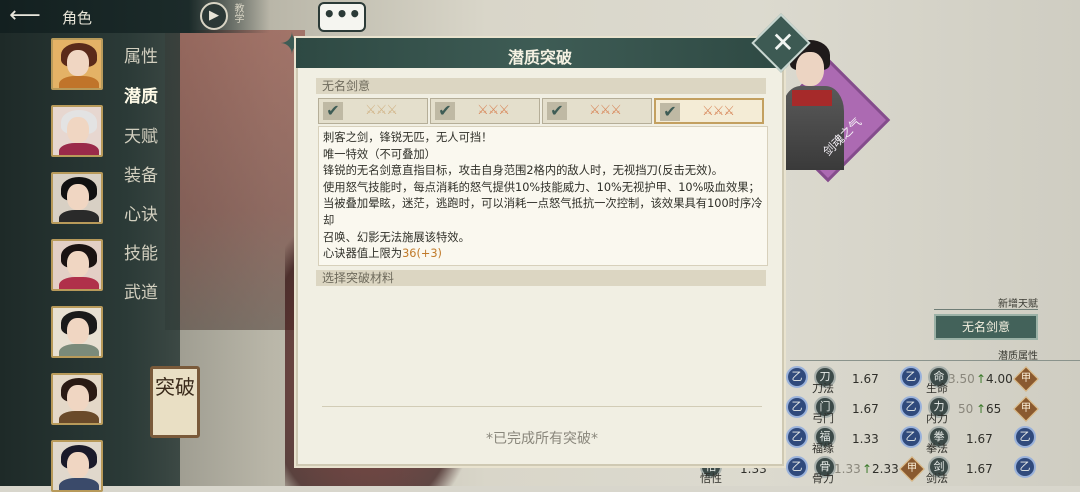 This screenshot has width=1080, height=492. Describe the element at coordinates (237, 13) in the screenshot. I see `tutorial-label: 教学` at that location.